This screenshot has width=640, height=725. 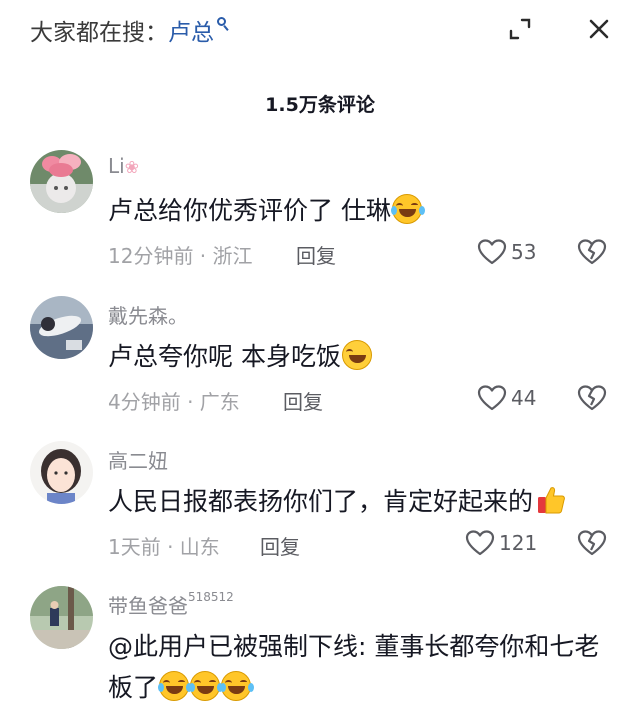 I want to click on comment-text: 卢总给你优秀评价了 仕琳, so click(x=249, y=210).